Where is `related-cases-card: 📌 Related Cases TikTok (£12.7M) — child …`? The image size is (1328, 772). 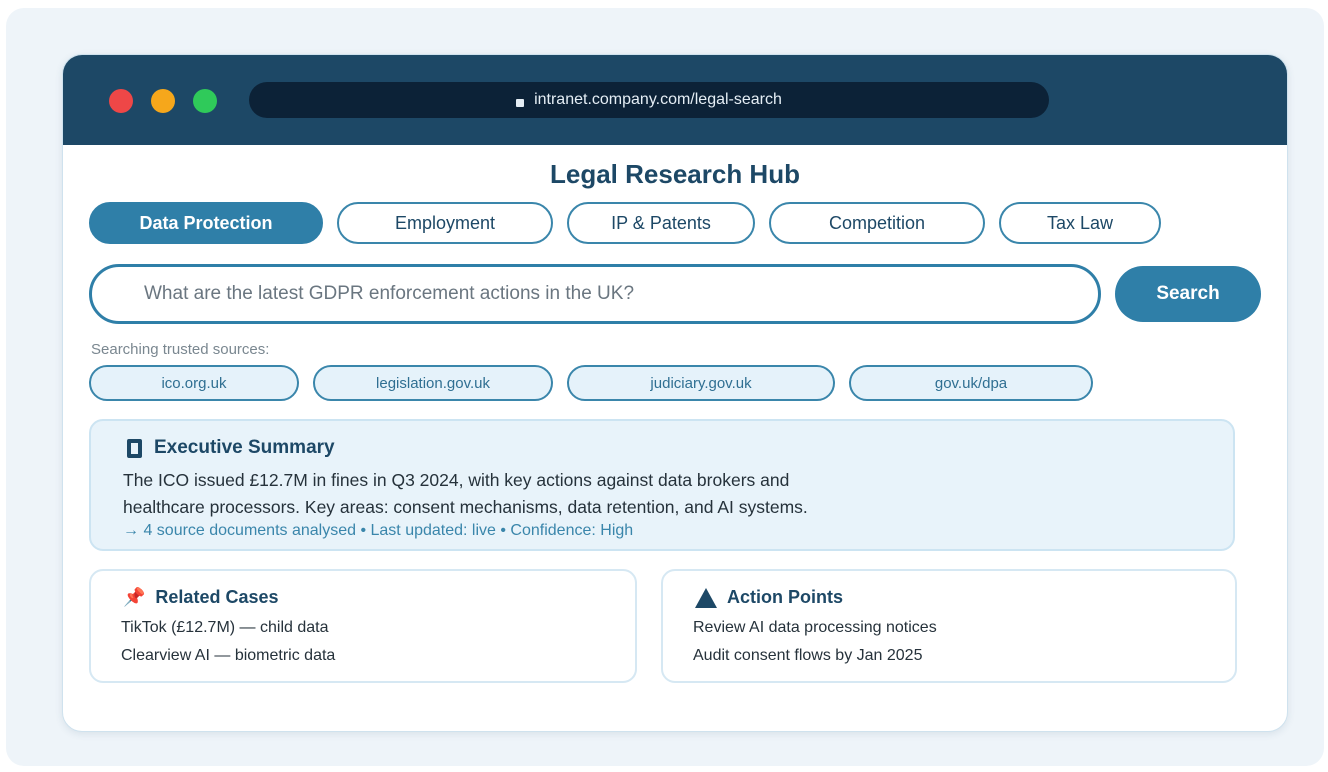
related-cases-card: 📌 Related Cases TikTok (£12.7M) — child … is located at coordinates (363, 626).